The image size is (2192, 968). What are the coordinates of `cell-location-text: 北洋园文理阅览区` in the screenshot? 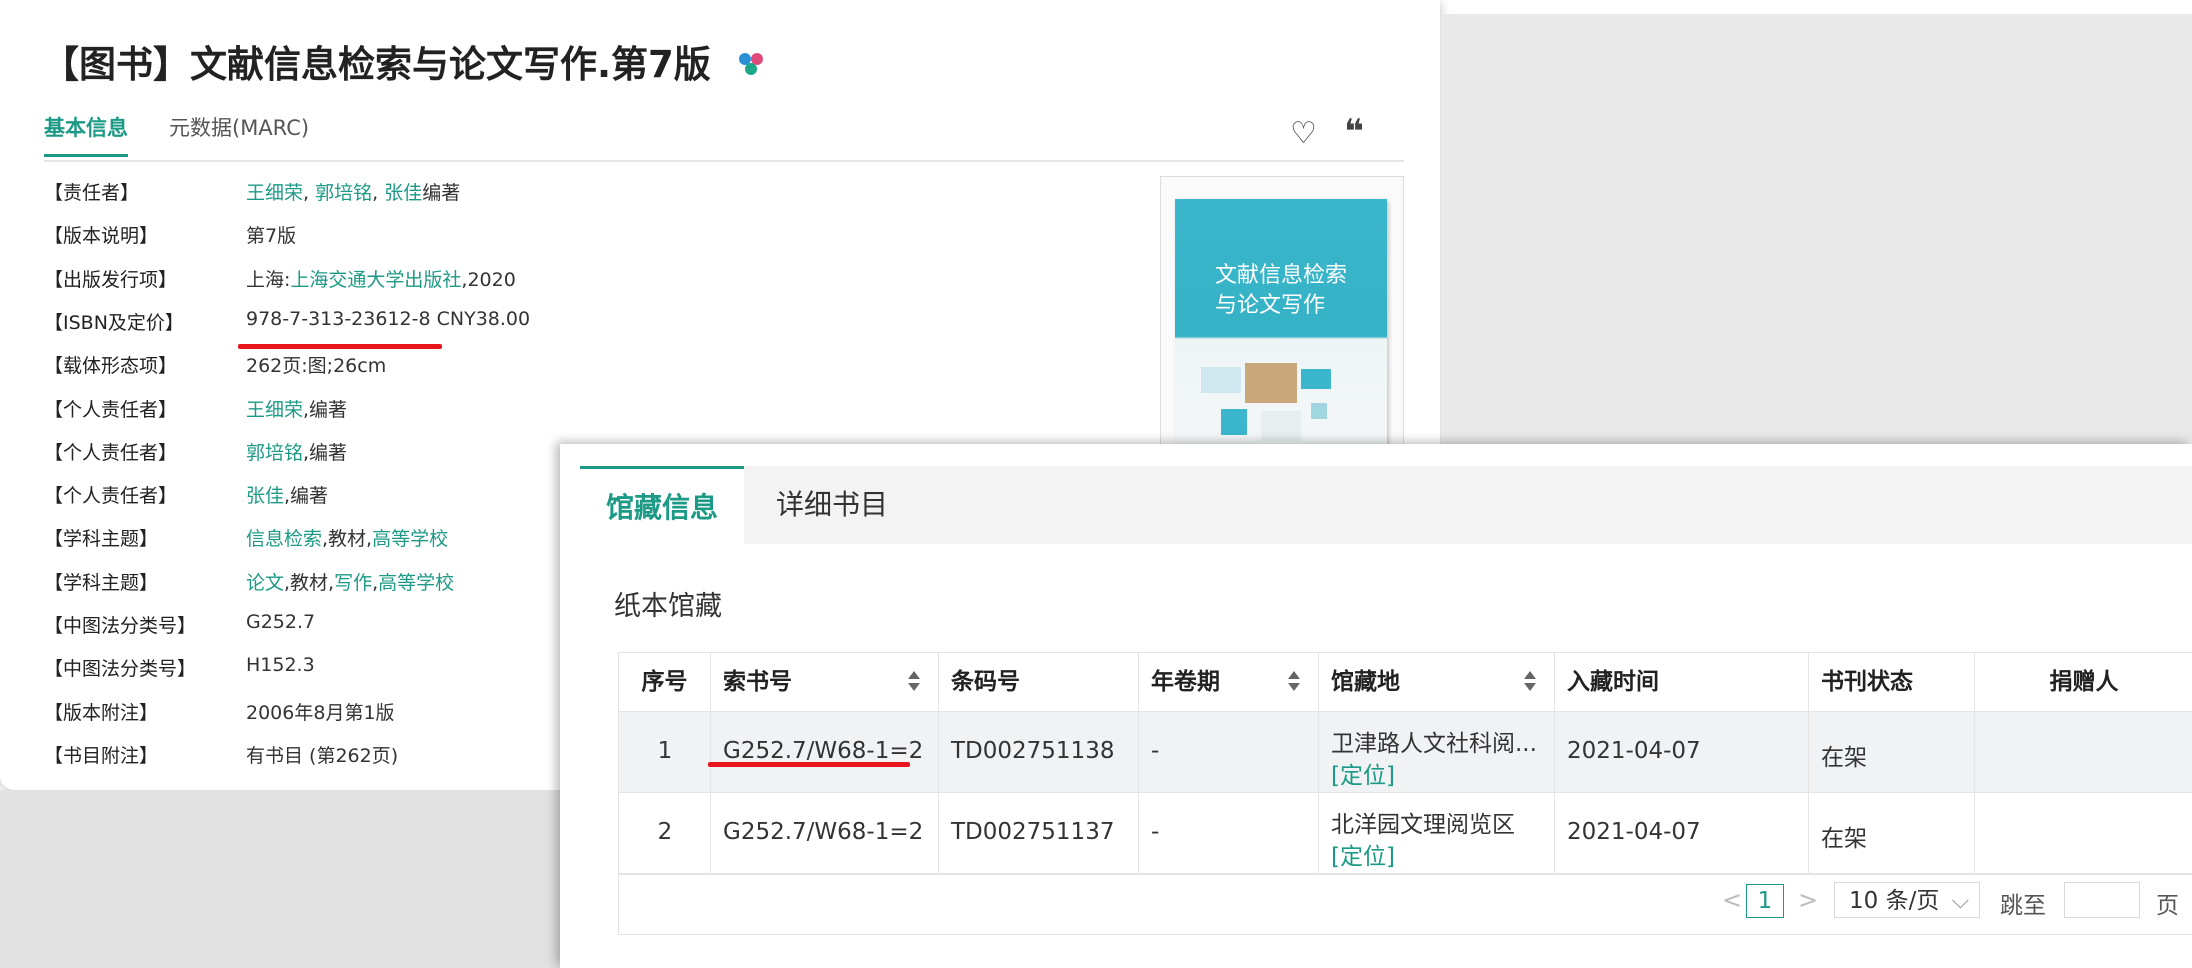 It's located at (1423, 825).